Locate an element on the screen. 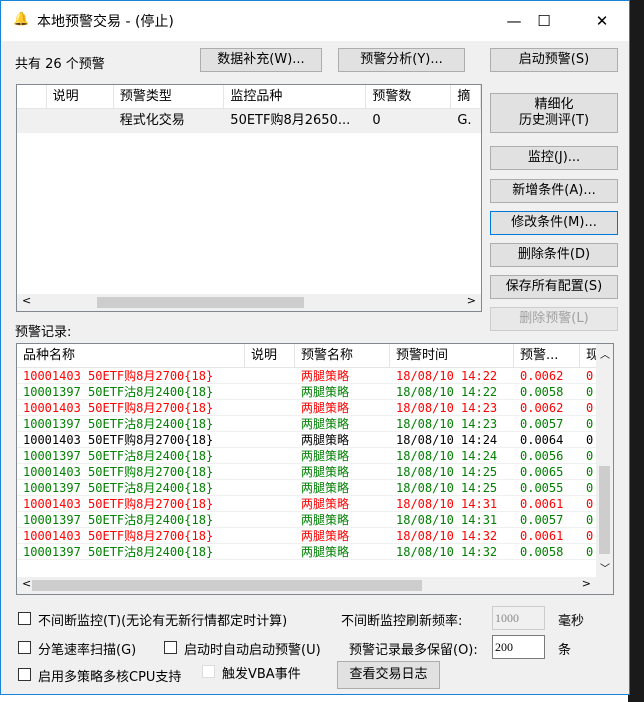  delete-condition-button: 删除条件(D) is located at coordinates (554, 255).